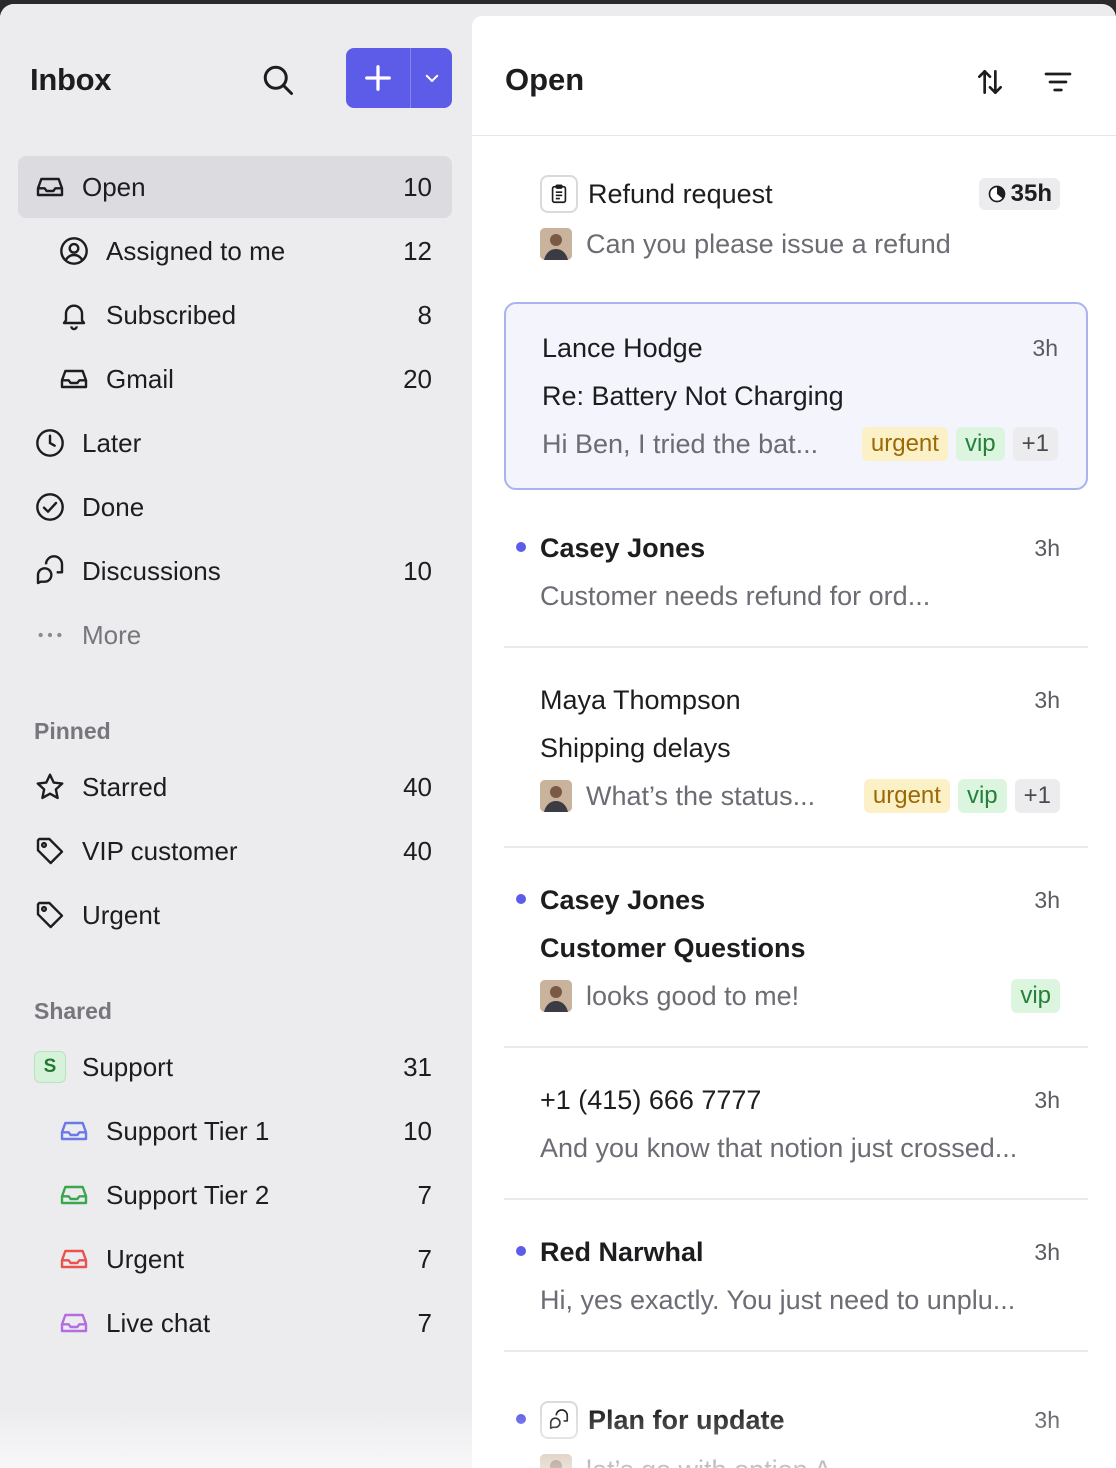 The width and height of the screenshot is (1116, 1468). Describe the element at coordinates (545, 79) in the screenshot. I see `page-title: Open` at that location.